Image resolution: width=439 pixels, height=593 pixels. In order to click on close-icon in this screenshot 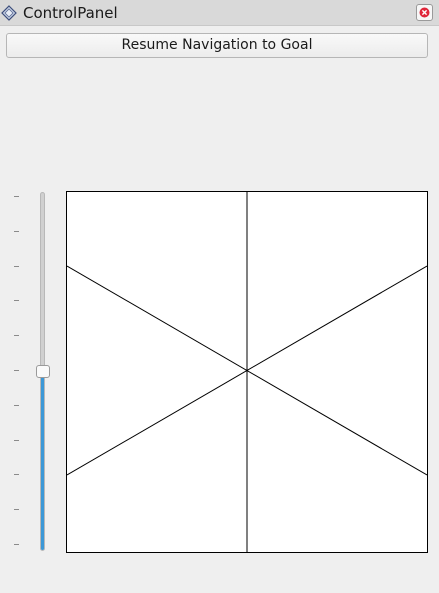, I will do `click(424, 12)`.